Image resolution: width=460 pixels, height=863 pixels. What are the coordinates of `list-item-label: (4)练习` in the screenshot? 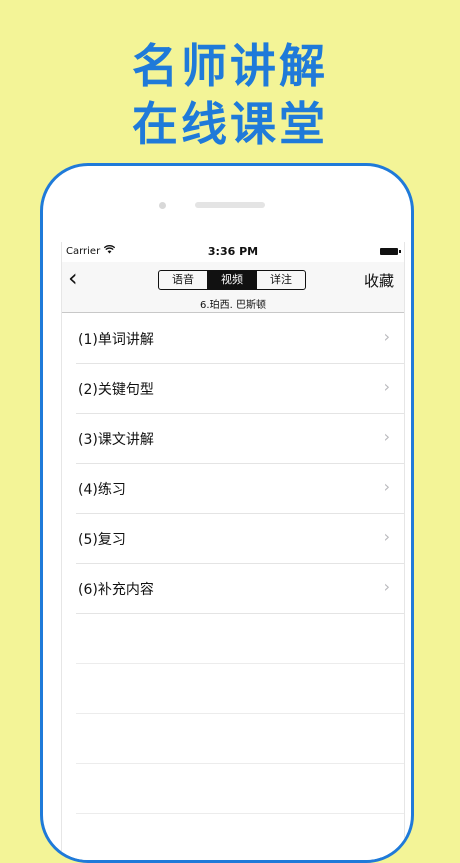 It's located at (102, 490).